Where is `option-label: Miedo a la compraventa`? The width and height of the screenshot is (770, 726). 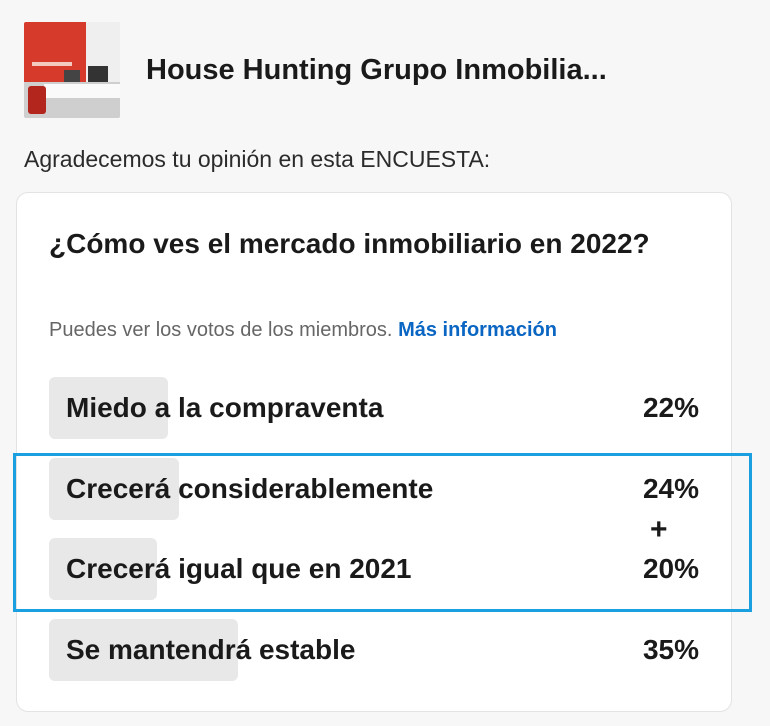
option-label: Miedo a la compraventa is located at coordinates (225, 407).